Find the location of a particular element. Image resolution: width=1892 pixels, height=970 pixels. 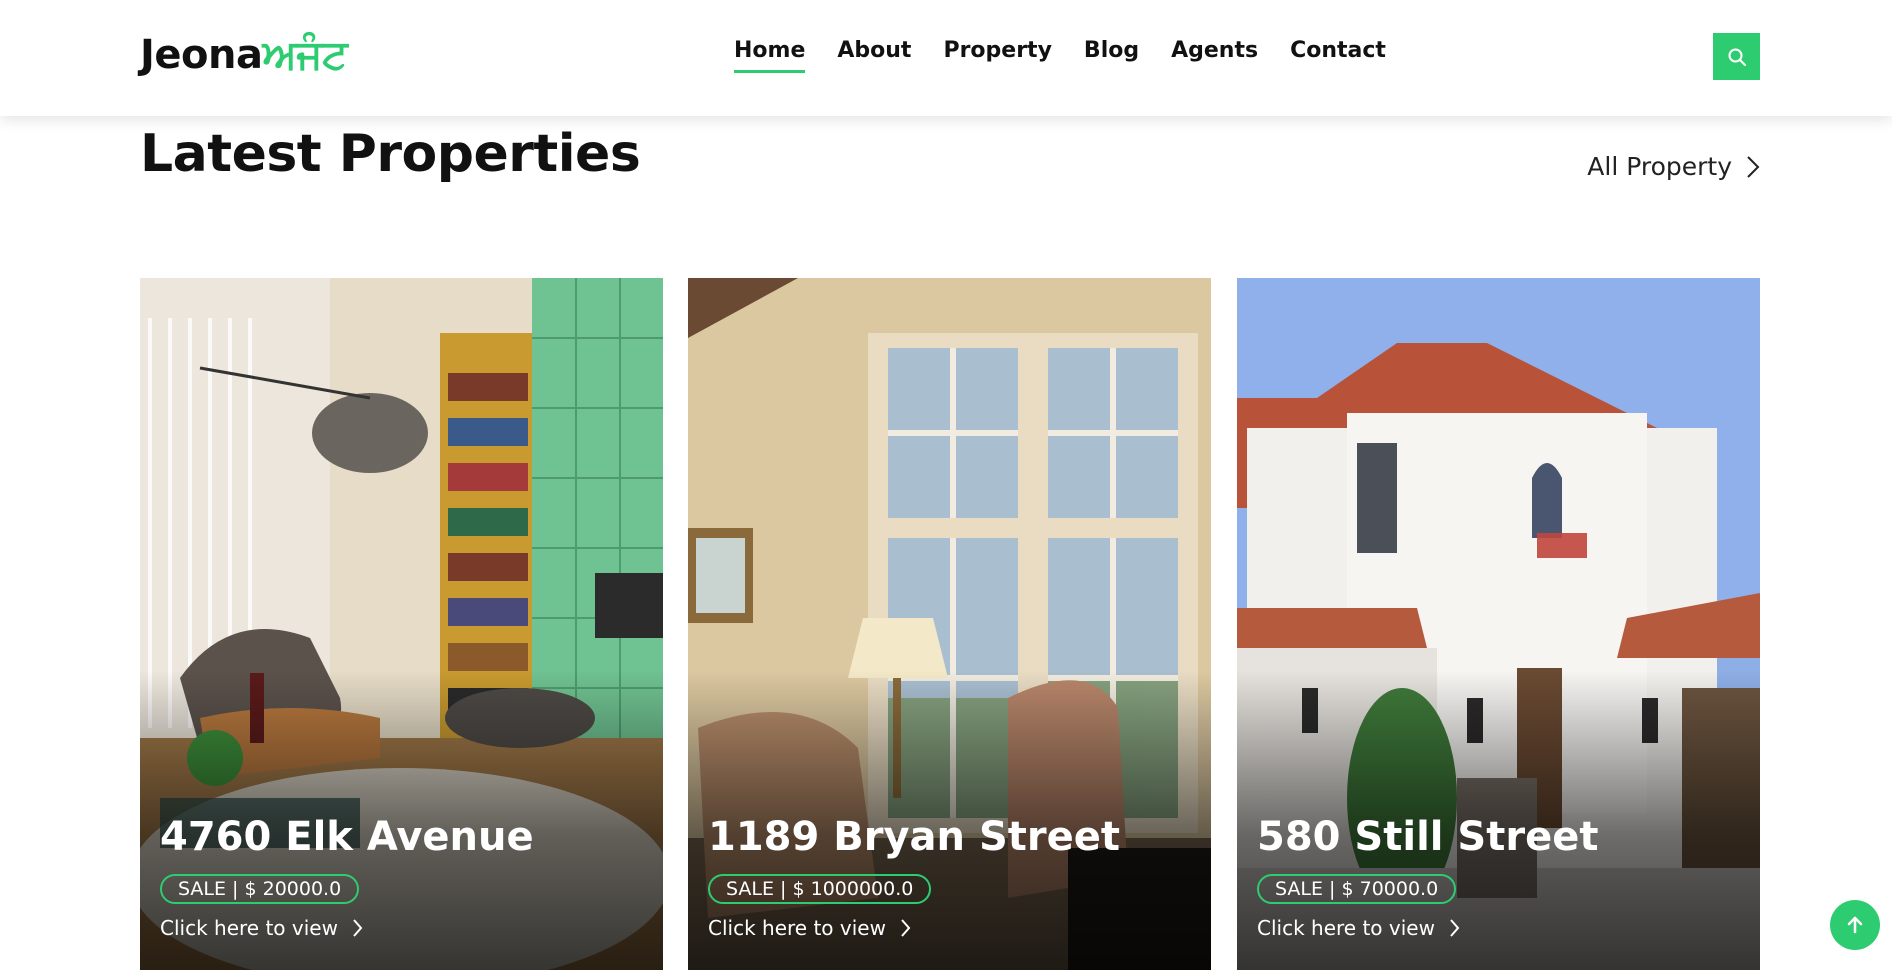

nav-blog: Blog is located at coordinates (1111, 50).